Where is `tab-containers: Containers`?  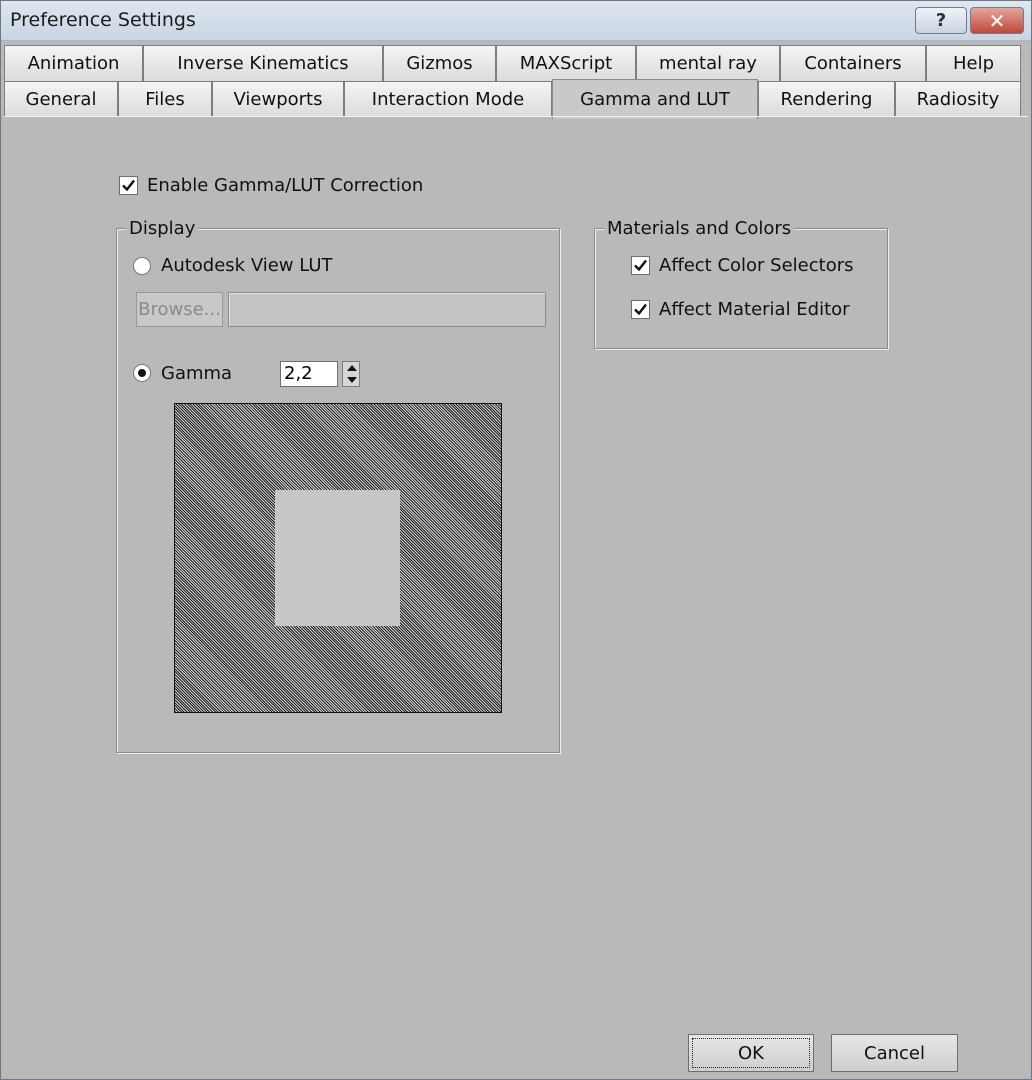
tab-containers: Containers is located at coordinates (853, 63).